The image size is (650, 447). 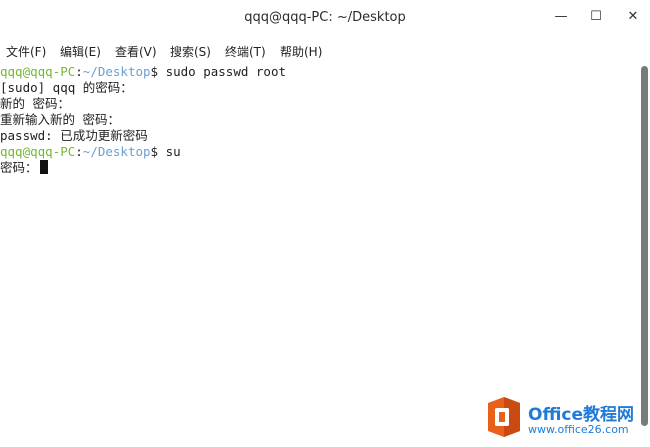 What do you see at coordinates (66, 87) in the screenshot?
I see `terminal-line-output: [sudo] qqq 的密码：` at bounding box center [66, 87].